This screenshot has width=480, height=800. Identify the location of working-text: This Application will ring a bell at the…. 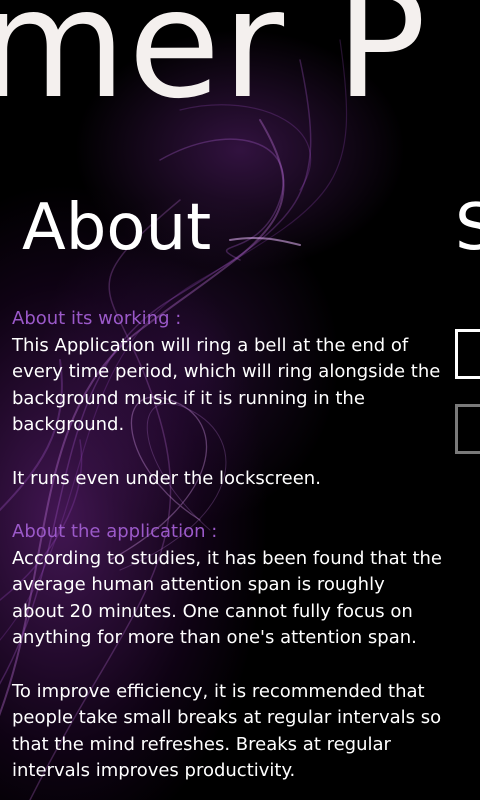
(226, 385).